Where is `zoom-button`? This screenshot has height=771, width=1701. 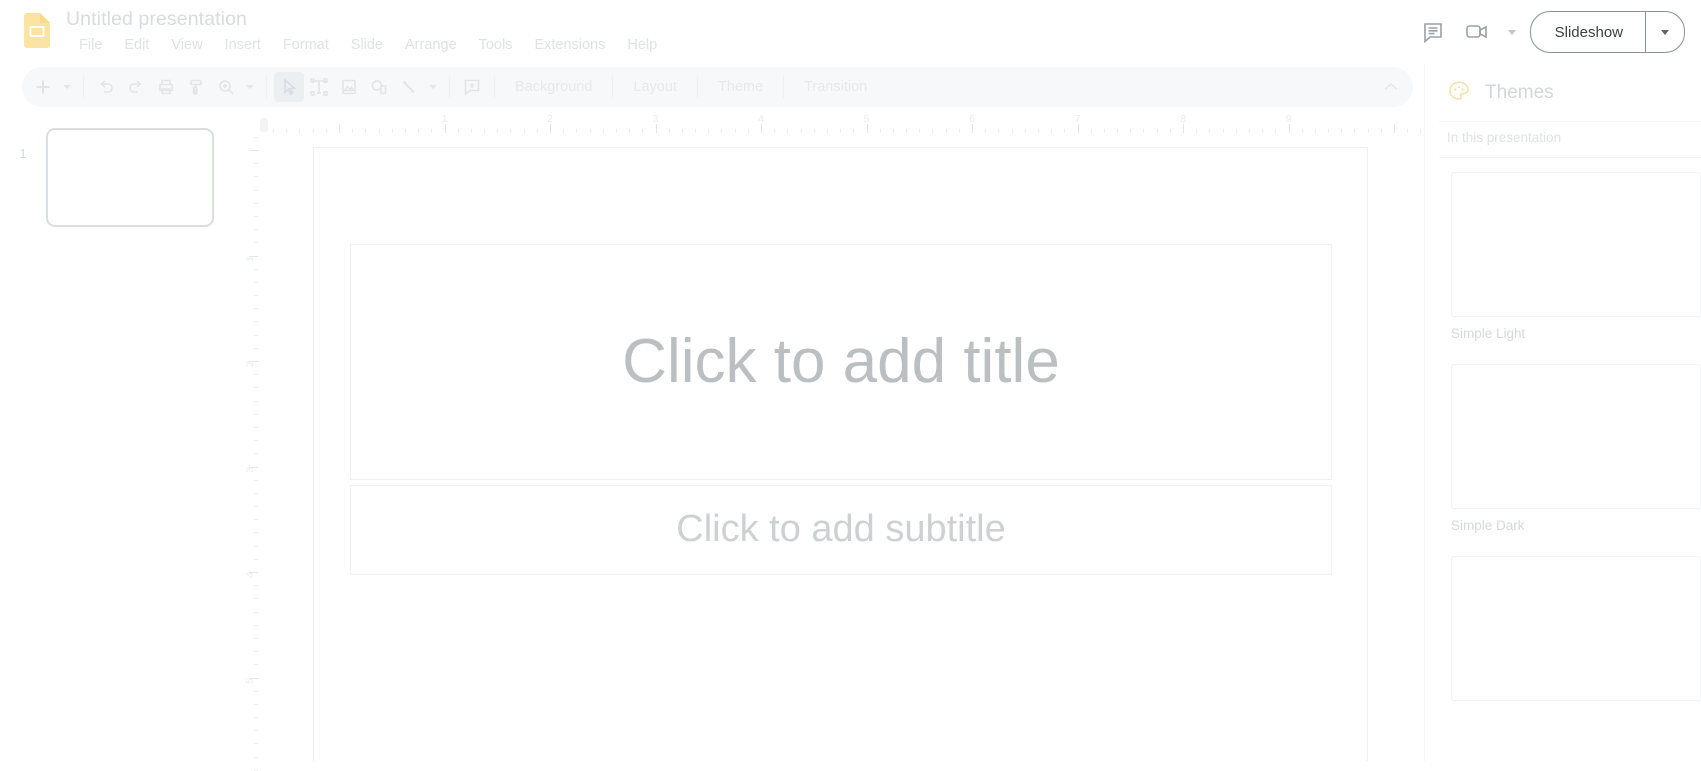 zoom-button is located at coordinates (226, 87).